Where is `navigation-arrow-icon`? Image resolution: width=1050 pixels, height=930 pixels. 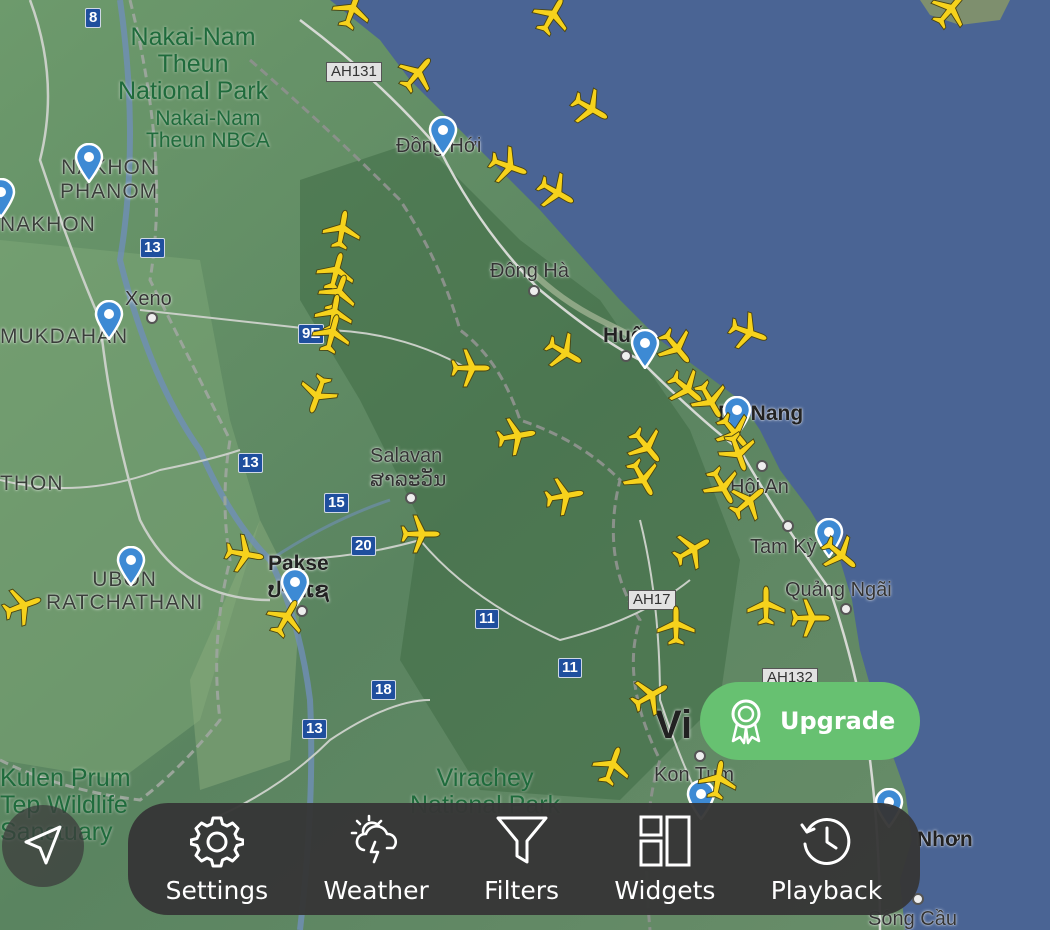 navigation-arrow-icon is located at coordinates (43, 845).